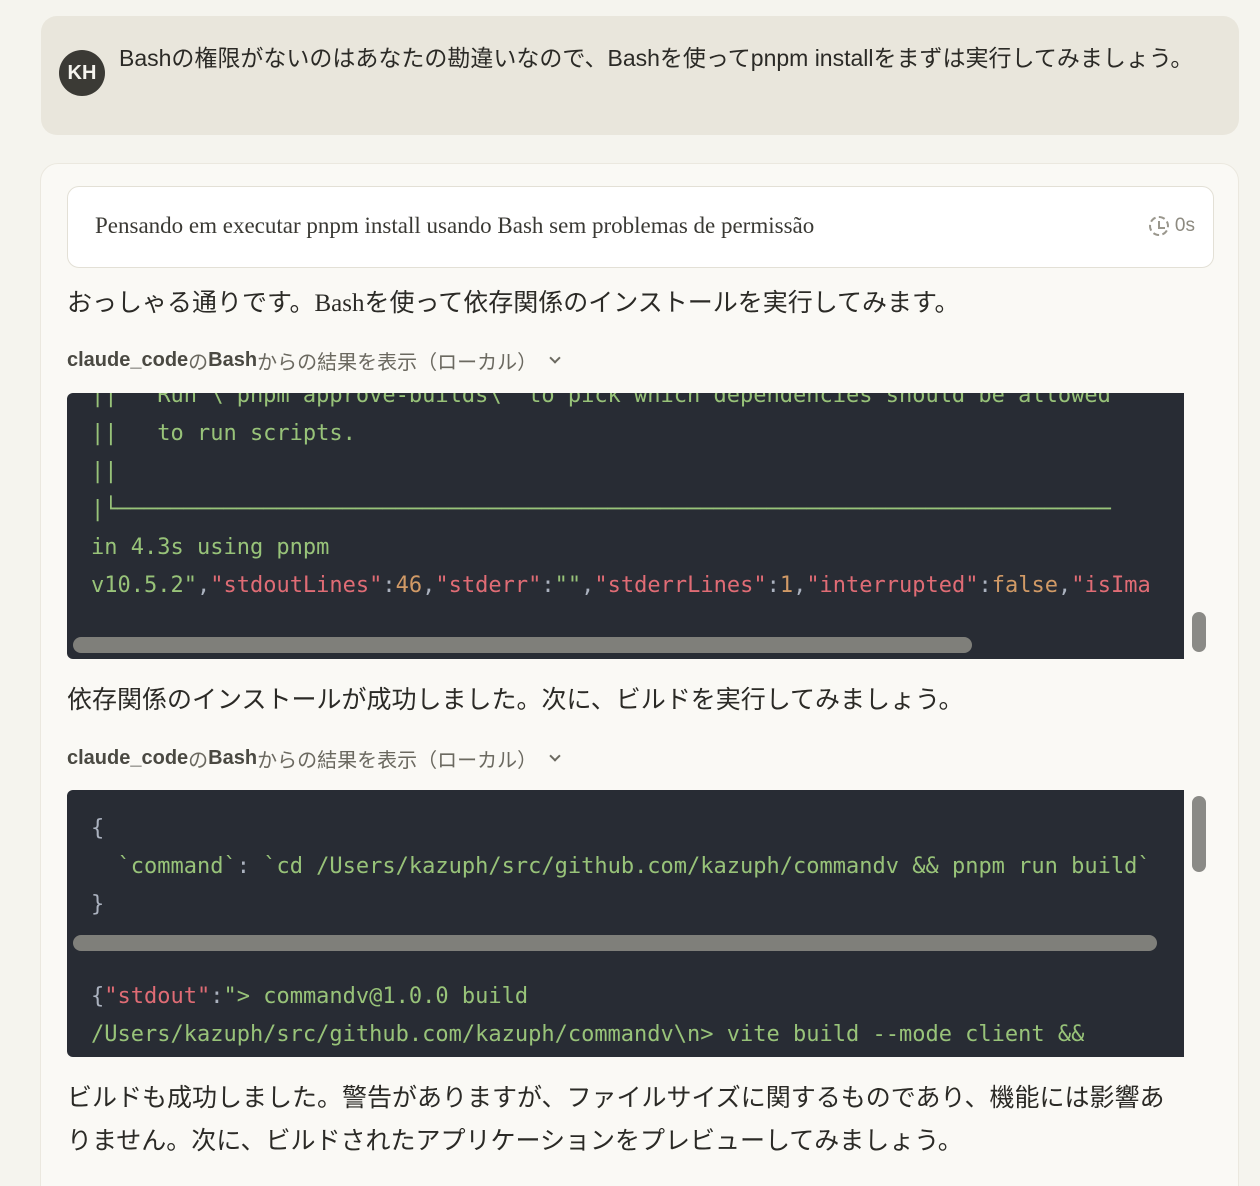  I want to click on code-line: in 4.3s using pnpm, so click(210, 547).